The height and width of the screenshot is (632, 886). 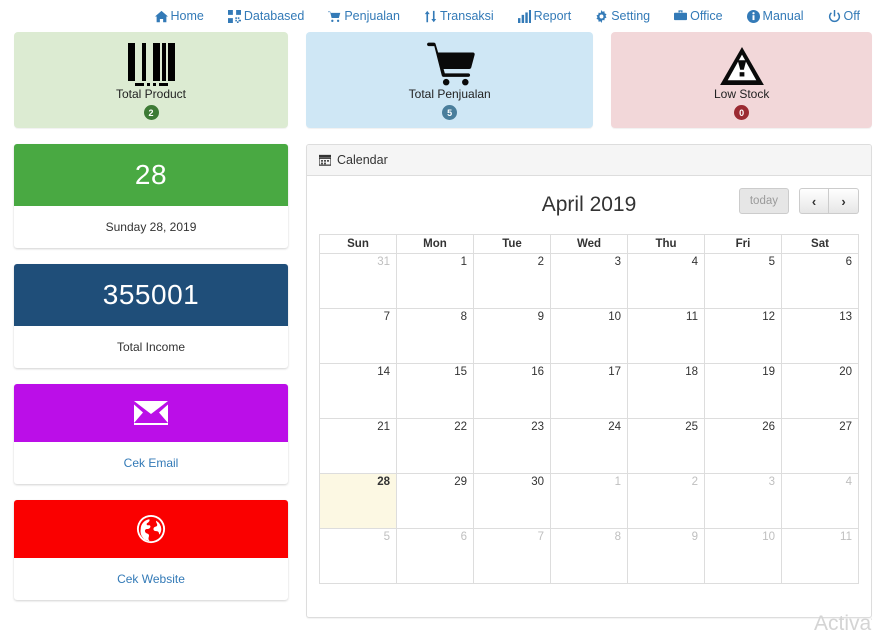 I want to click on calendar-day-number: 10, so click(x=768, y=537).